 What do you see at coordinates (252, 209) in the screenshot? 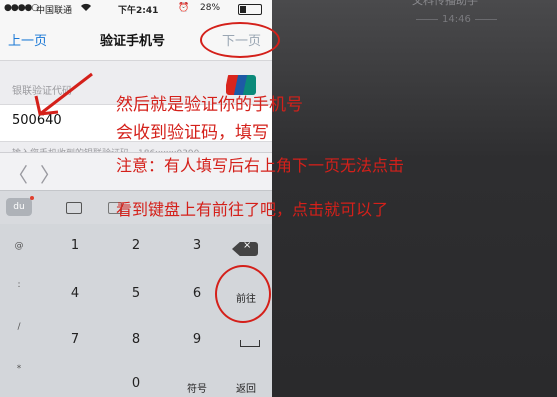
I see `annotation-line-4: 看到键盘上有前往了吧，点击就可以了` at bounding box center [252, 209].